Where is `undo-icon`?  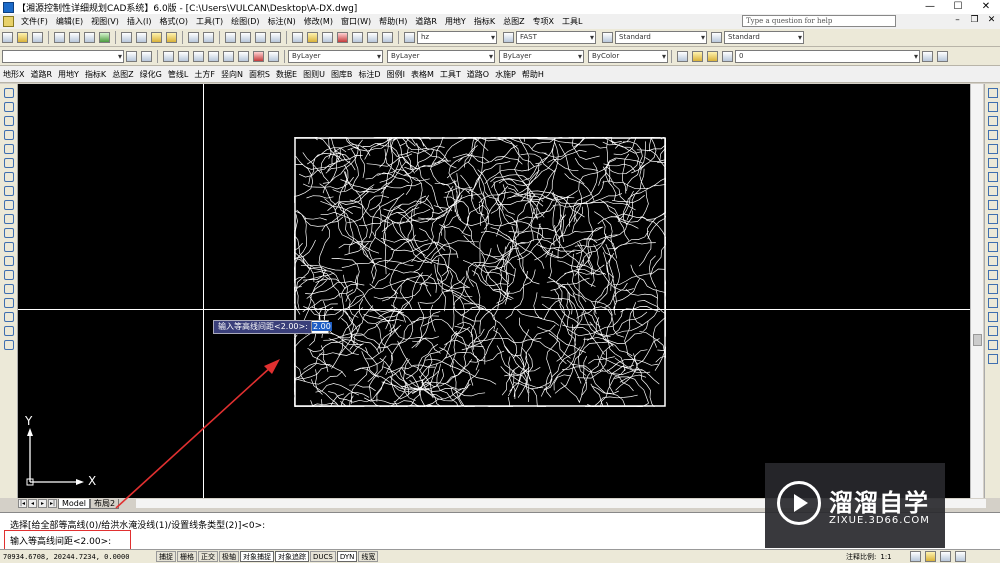
undo-icon is located at coordinates (193, 37).